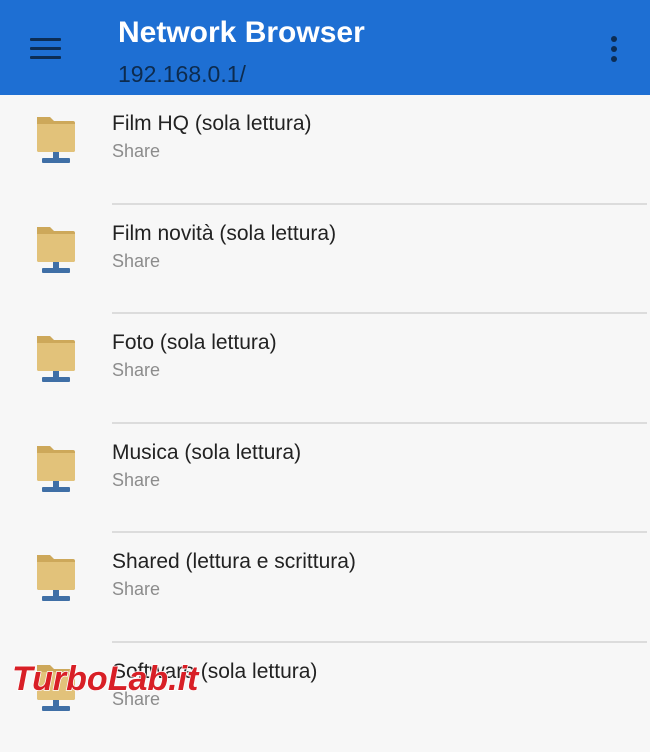 This screenshot has width=650, height=752. What do you see at coordinates (224, 234) in the screenshot?
I see `share-name: Film novità (sola lettura)` at bounding box center [224, 234].